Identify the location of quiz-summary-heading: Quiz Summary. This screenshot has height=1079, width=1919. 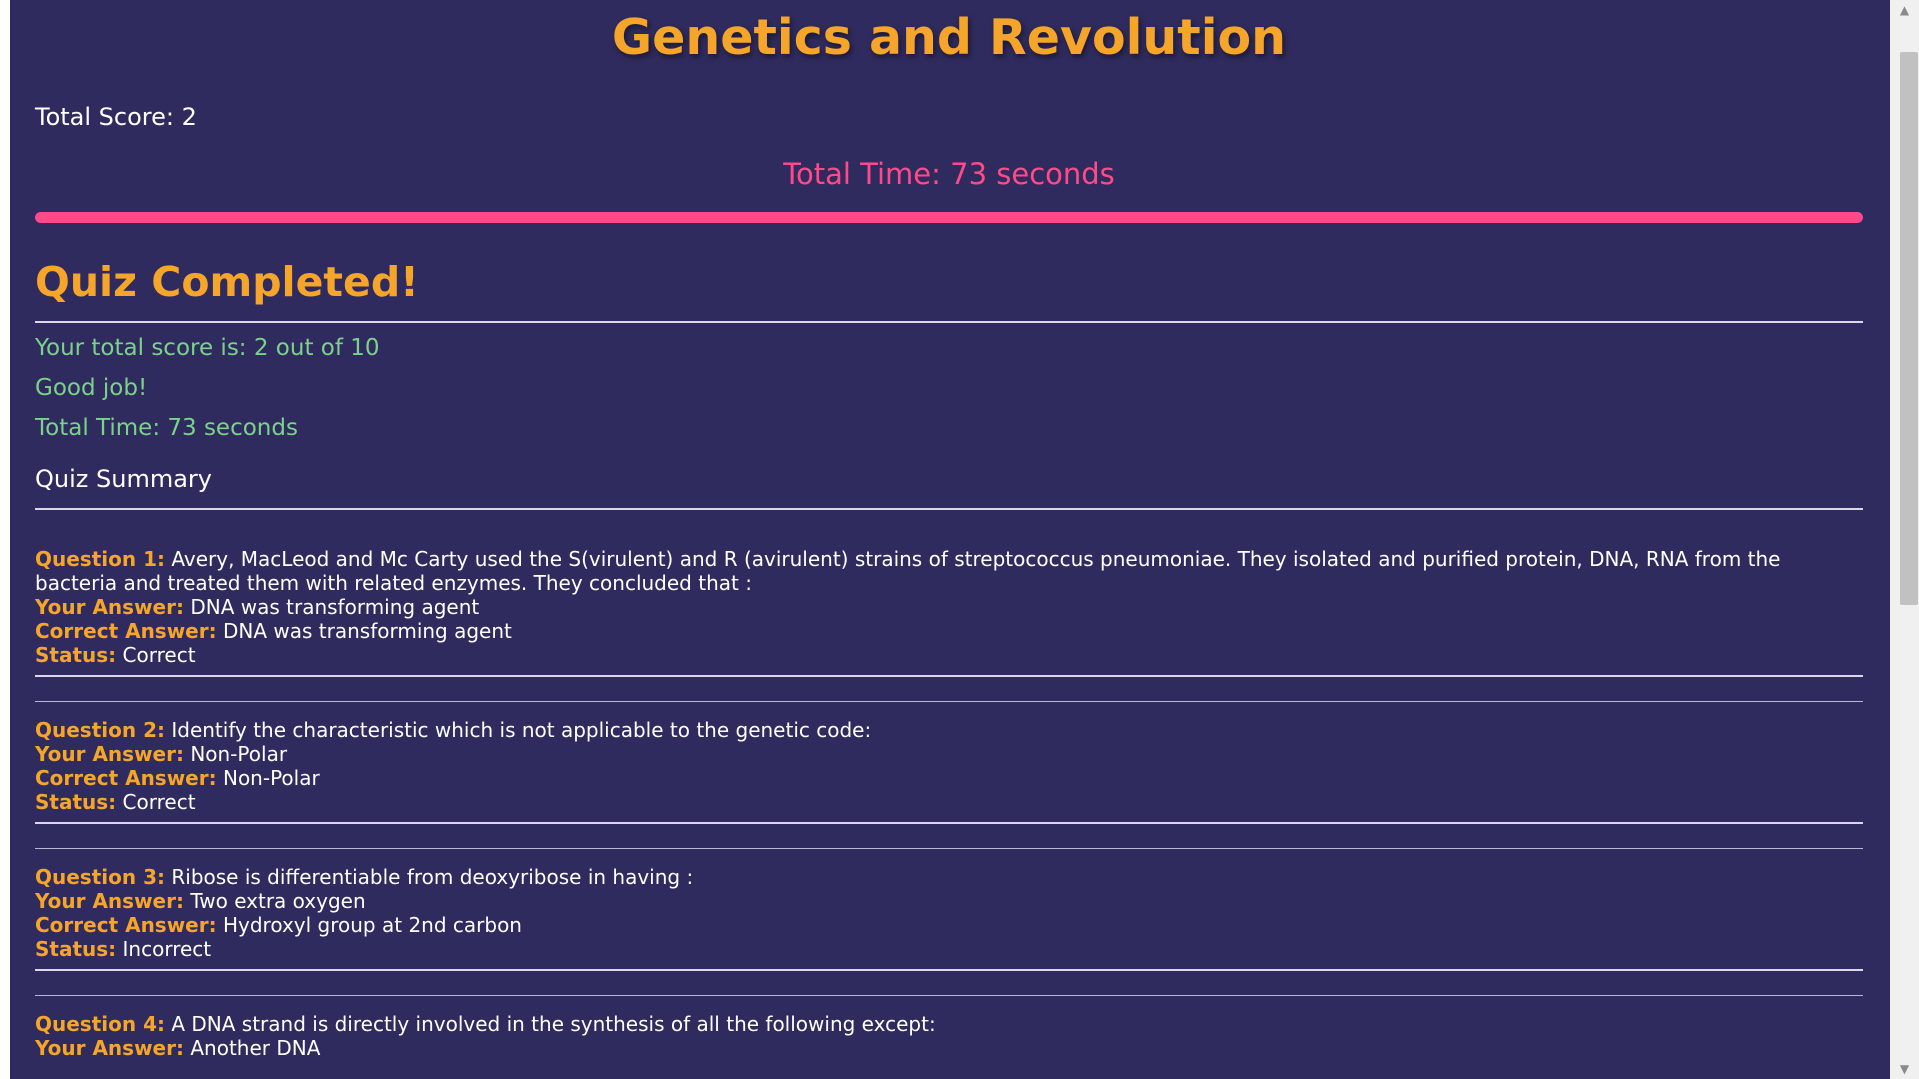
(123, 479).